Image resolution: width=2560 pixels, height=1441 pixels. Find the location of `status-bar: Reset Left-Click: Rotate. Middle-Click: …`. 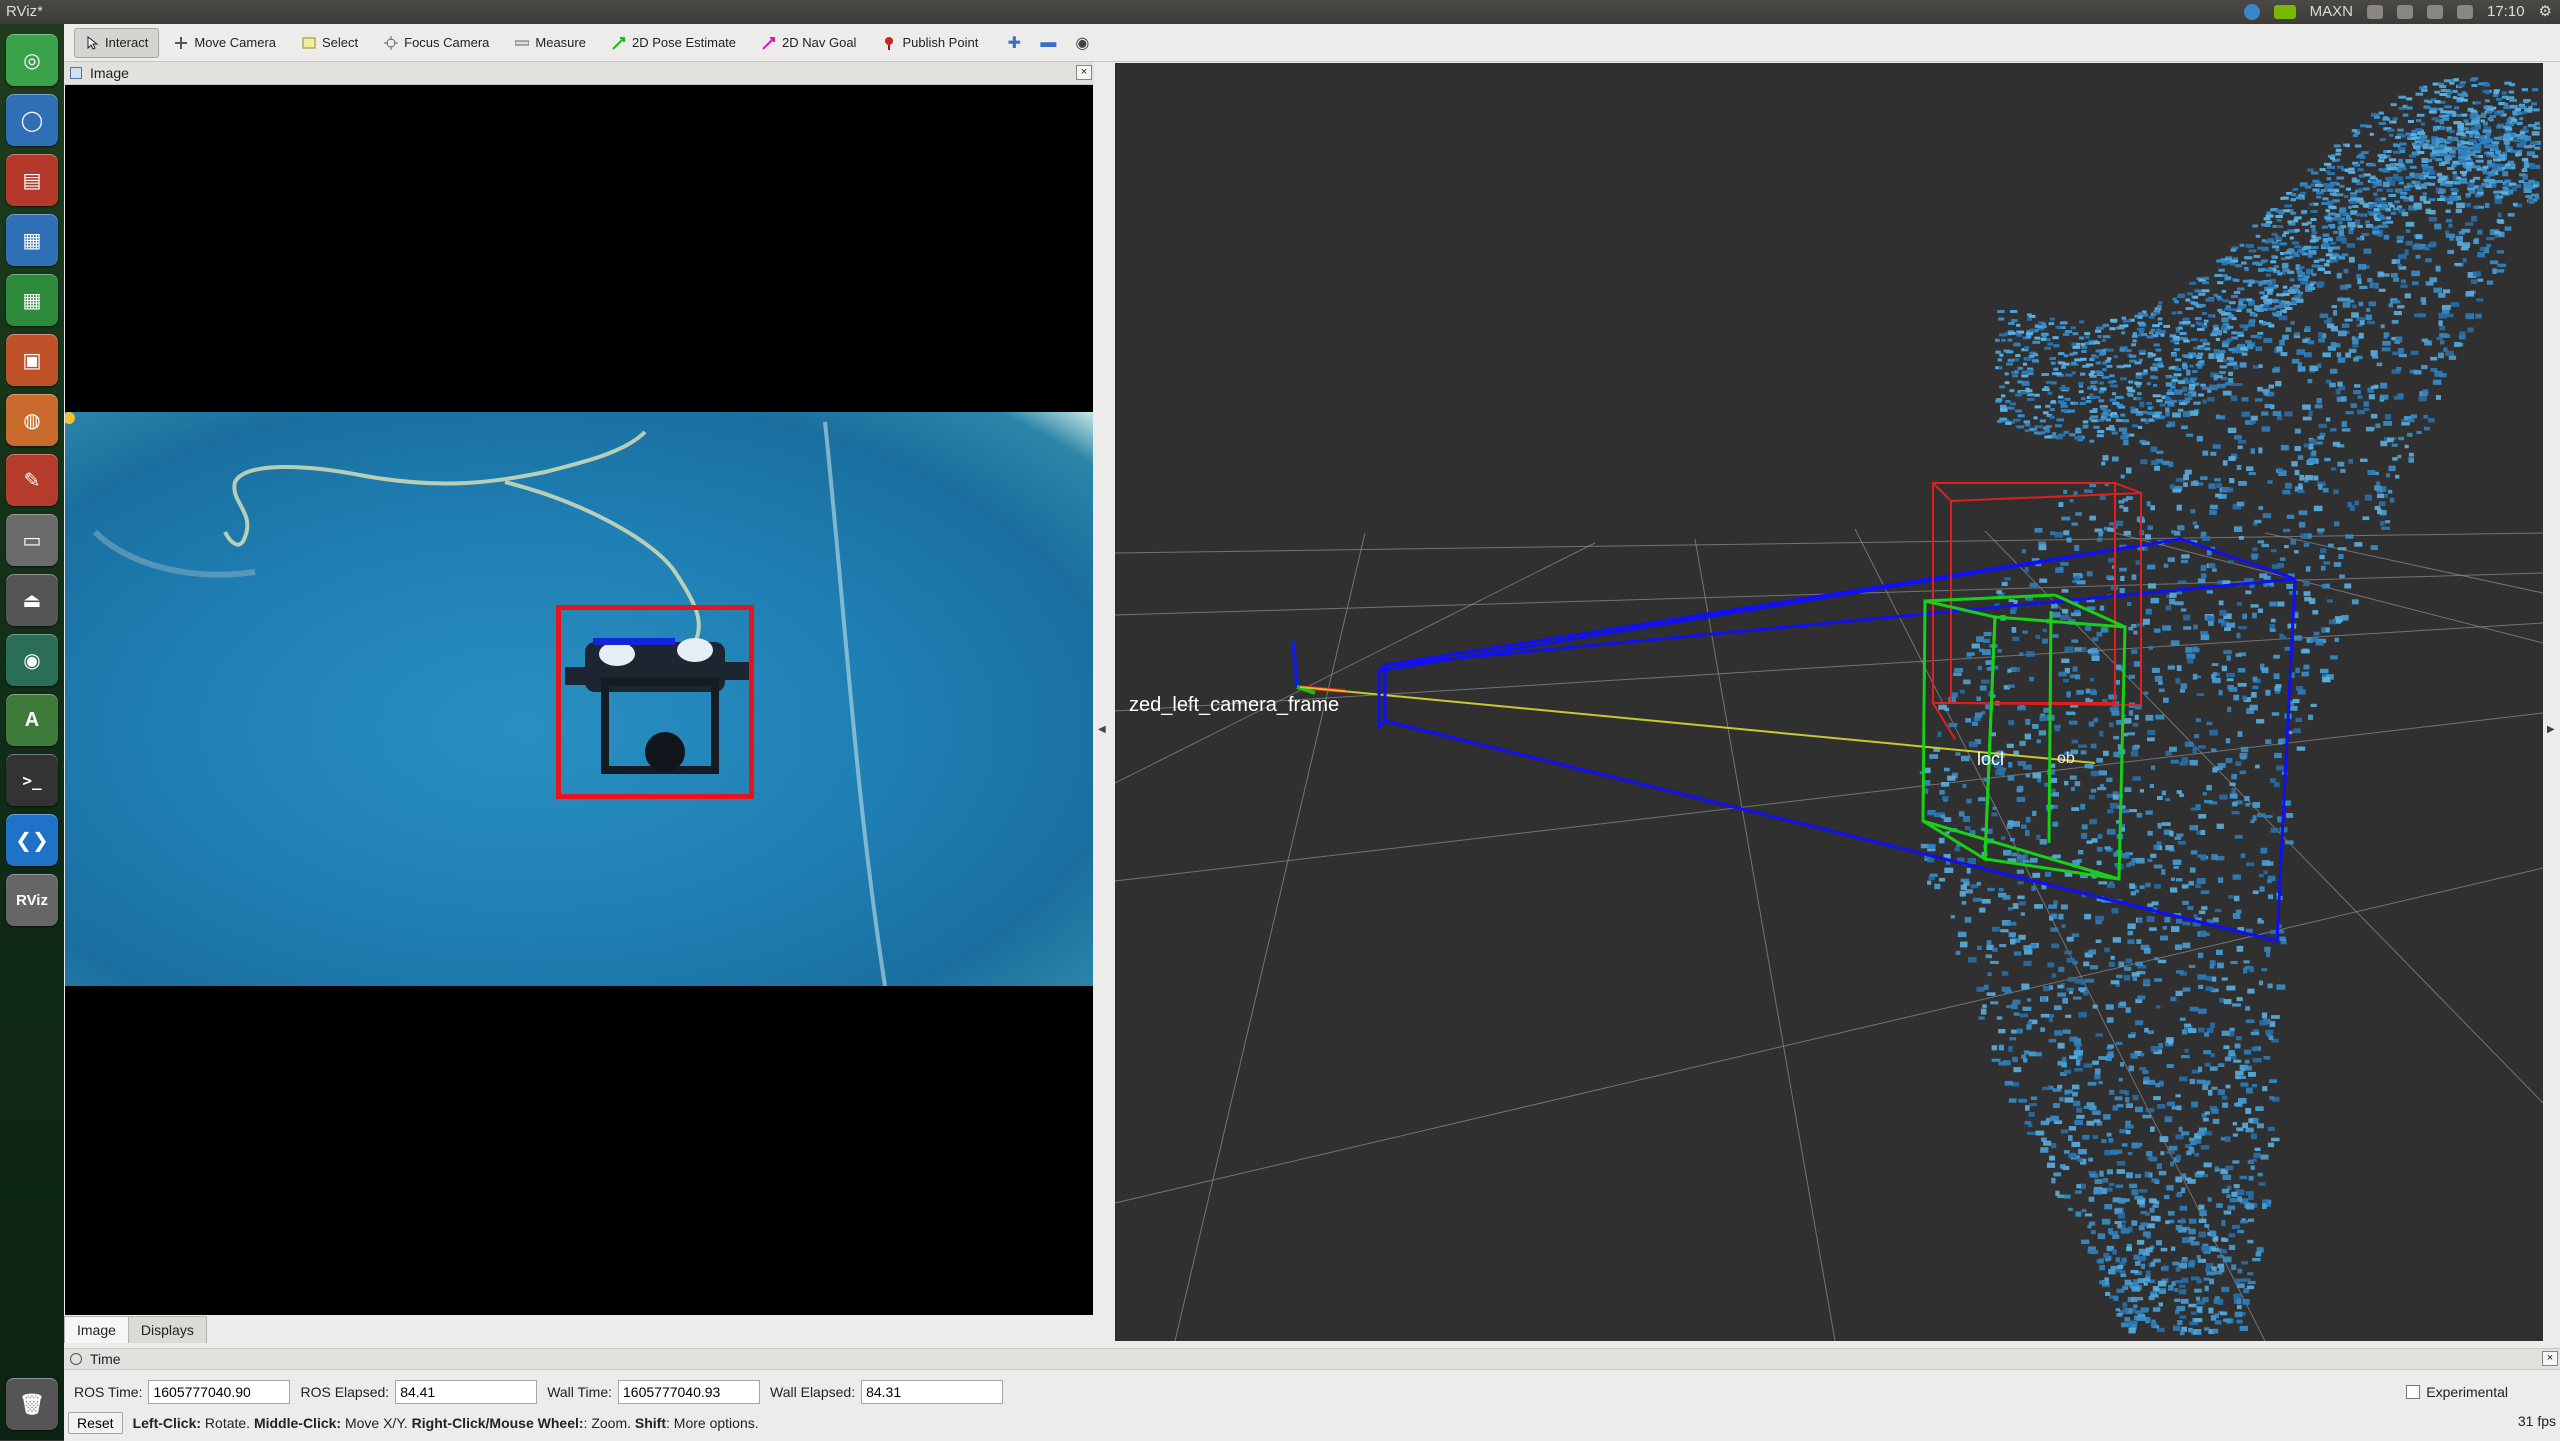

status-bar: Reset Left-Click: Rotate. Middle-Click: … is located at coordinates (413, 1423).